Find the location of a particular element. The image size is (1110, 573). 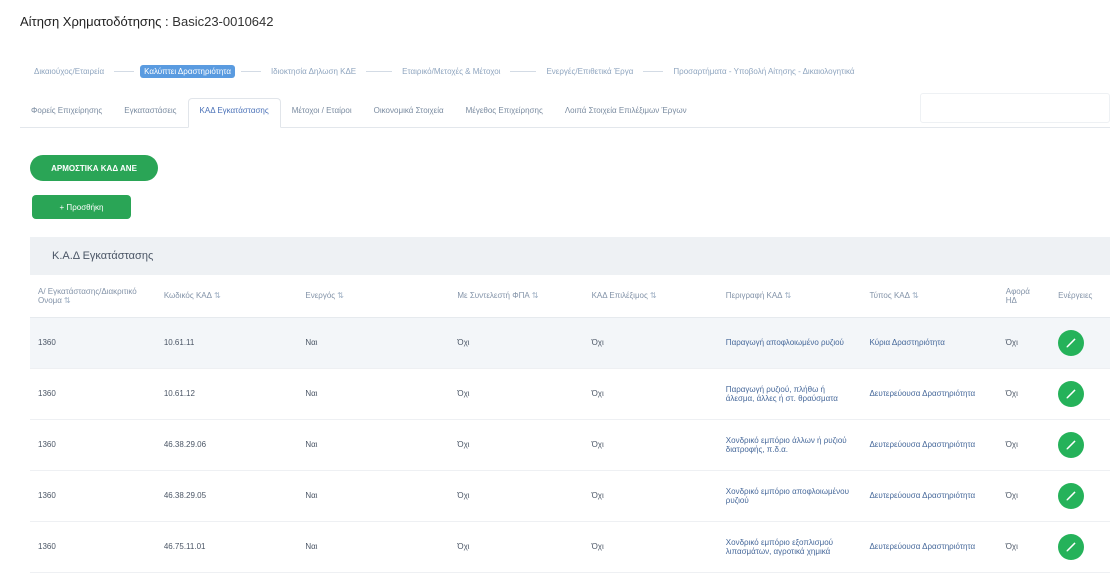

step-3: Ιδιοκτησία Δηλωση ΚΔΕ is located at coordinates (332, 71).